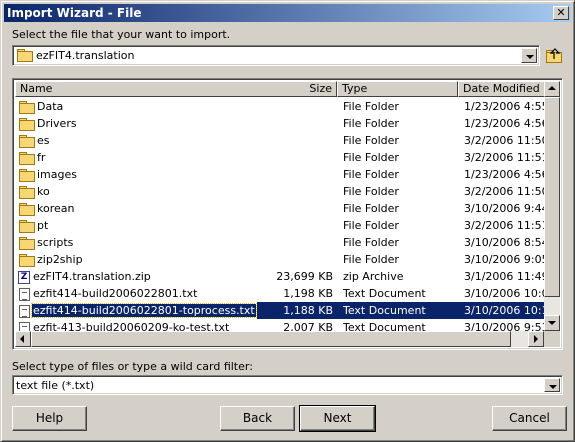 The image size is (575, 442). I want to click on file-name-cell: ezfit414-build2006022801.txt, so click(137, 293).